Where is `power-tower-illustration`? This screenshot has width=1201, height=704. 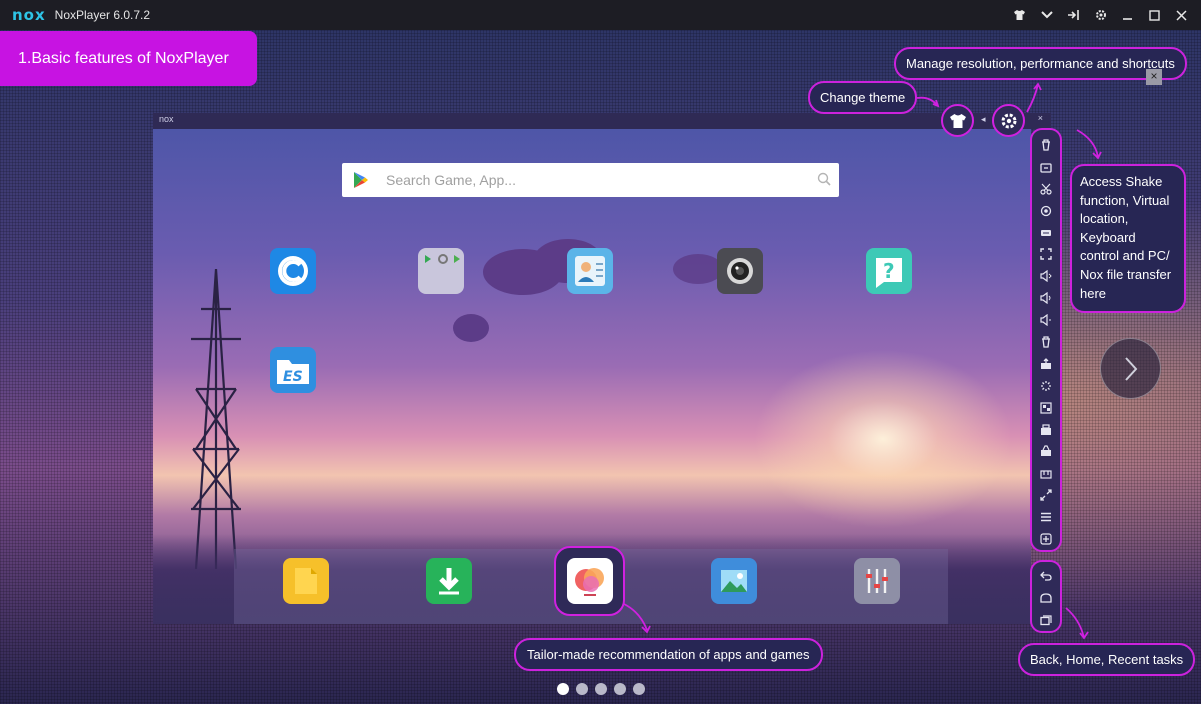
power-tower-illustration is located at coordinates (216, 419).